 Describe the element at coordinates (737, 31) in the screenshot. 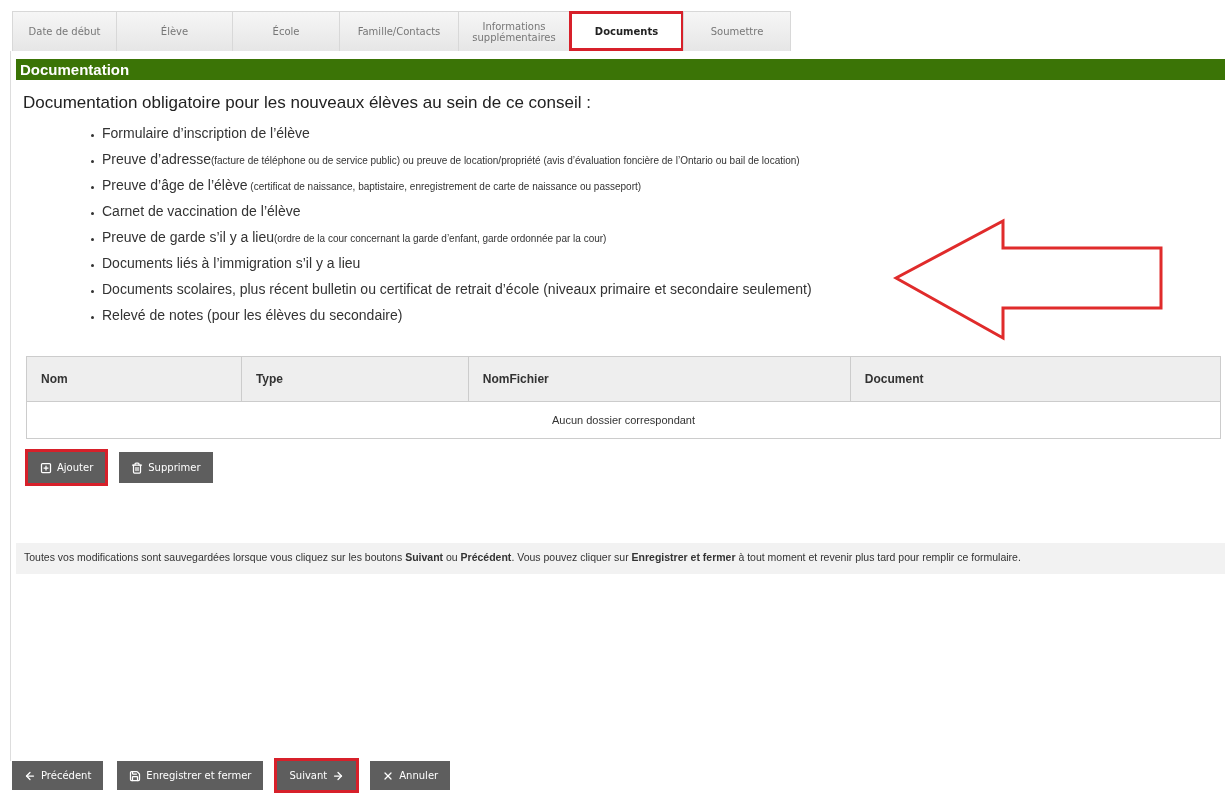

I see `tab: Soumettre` at that location.